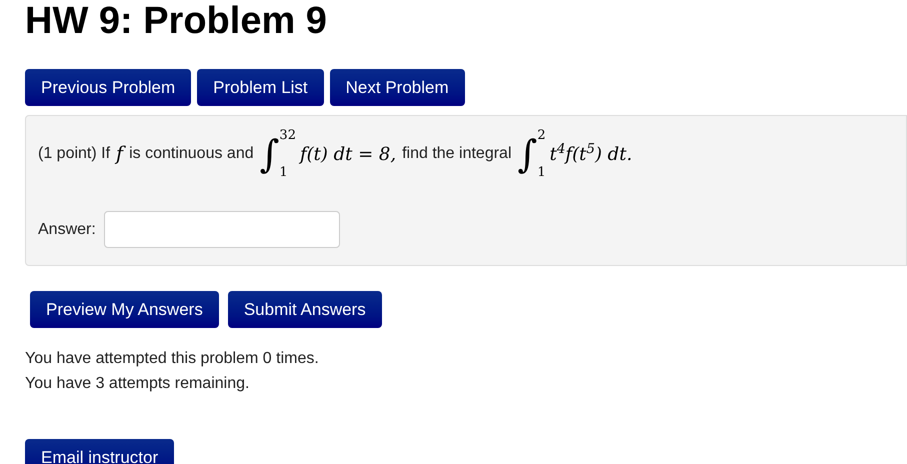  What do you see at coordinates (457, 154) in the screenshot?
I see `statement-text: find the integral` at bounding box center [457, 154].